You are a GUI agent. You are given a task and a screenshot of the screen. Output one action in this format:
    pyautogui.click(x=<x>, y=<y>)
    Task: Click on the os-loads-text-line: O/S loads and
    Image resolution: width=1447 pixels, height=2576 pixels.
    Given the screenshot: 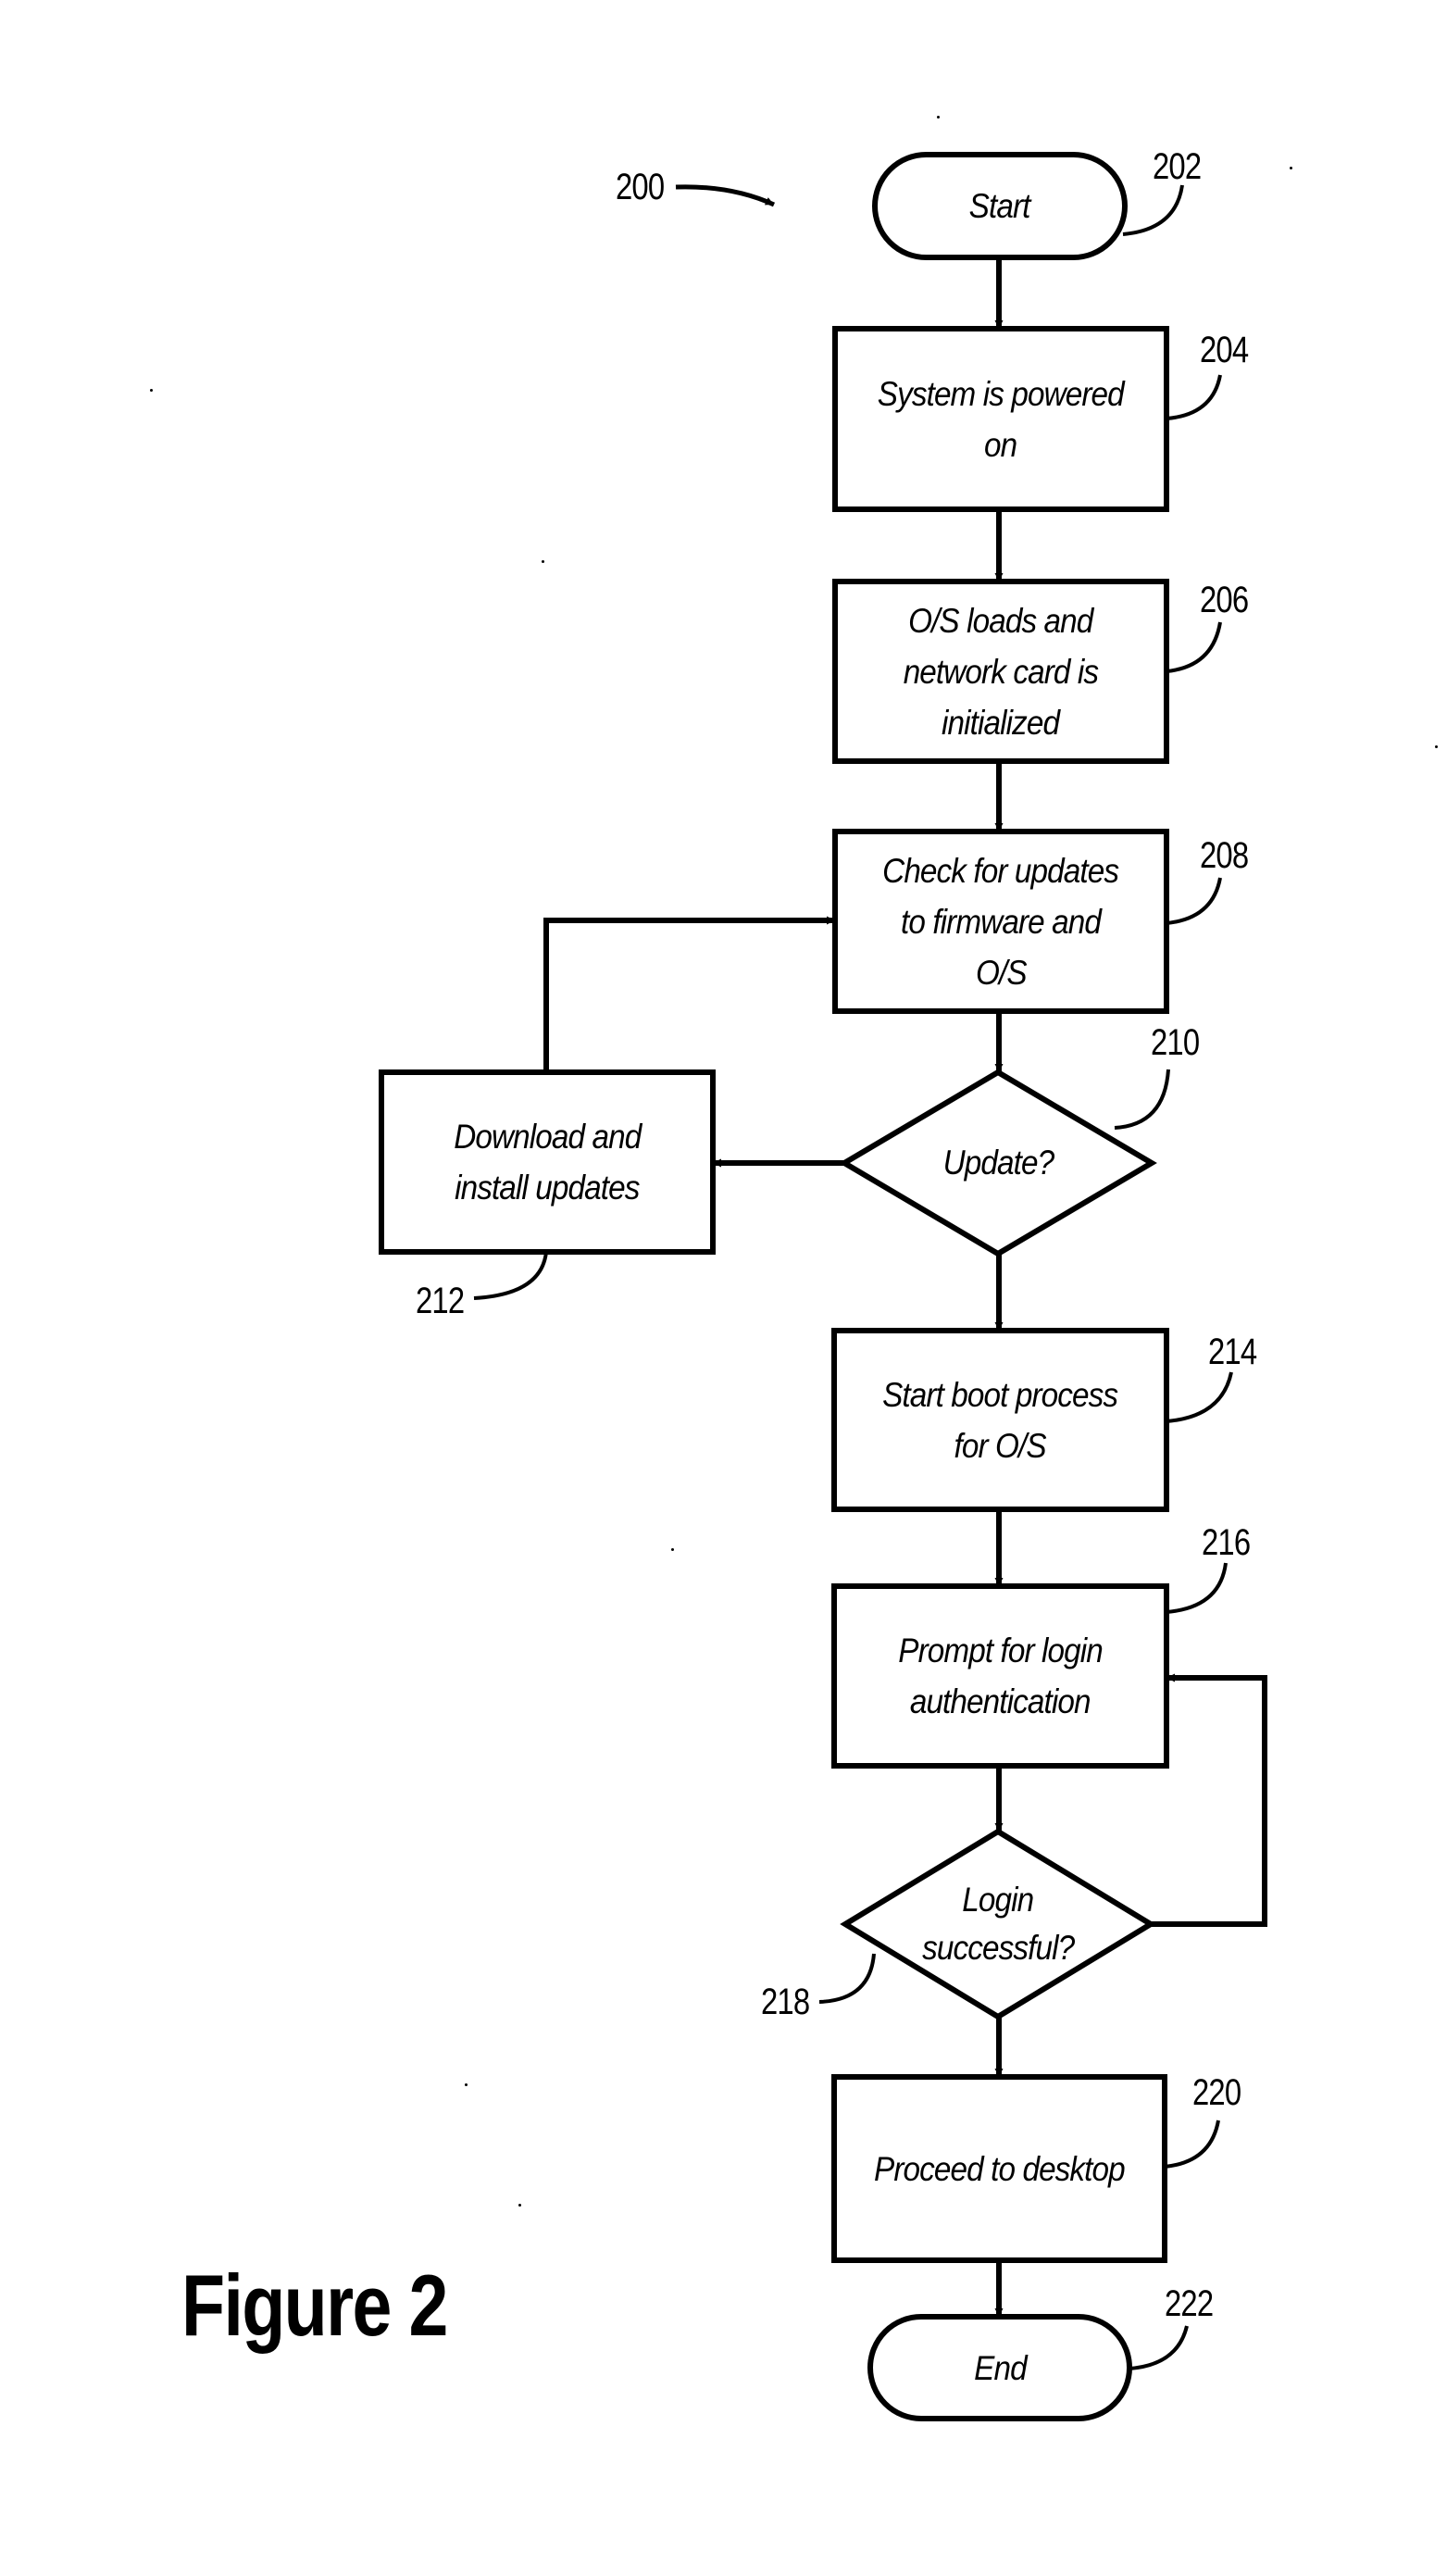 What is the action you would take?
    pyautogui.click(x=1000, y=620)
    